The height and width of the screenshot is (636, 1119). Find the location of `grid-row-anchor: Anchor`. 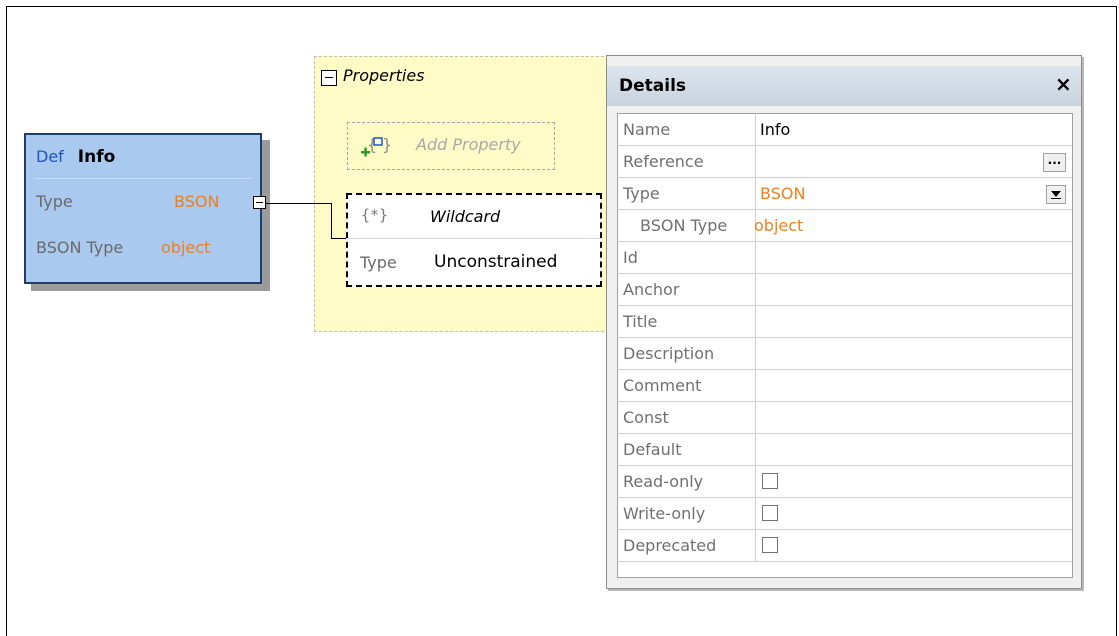

grid-row-anchor: Anchor is located at coordinates (845, 290).